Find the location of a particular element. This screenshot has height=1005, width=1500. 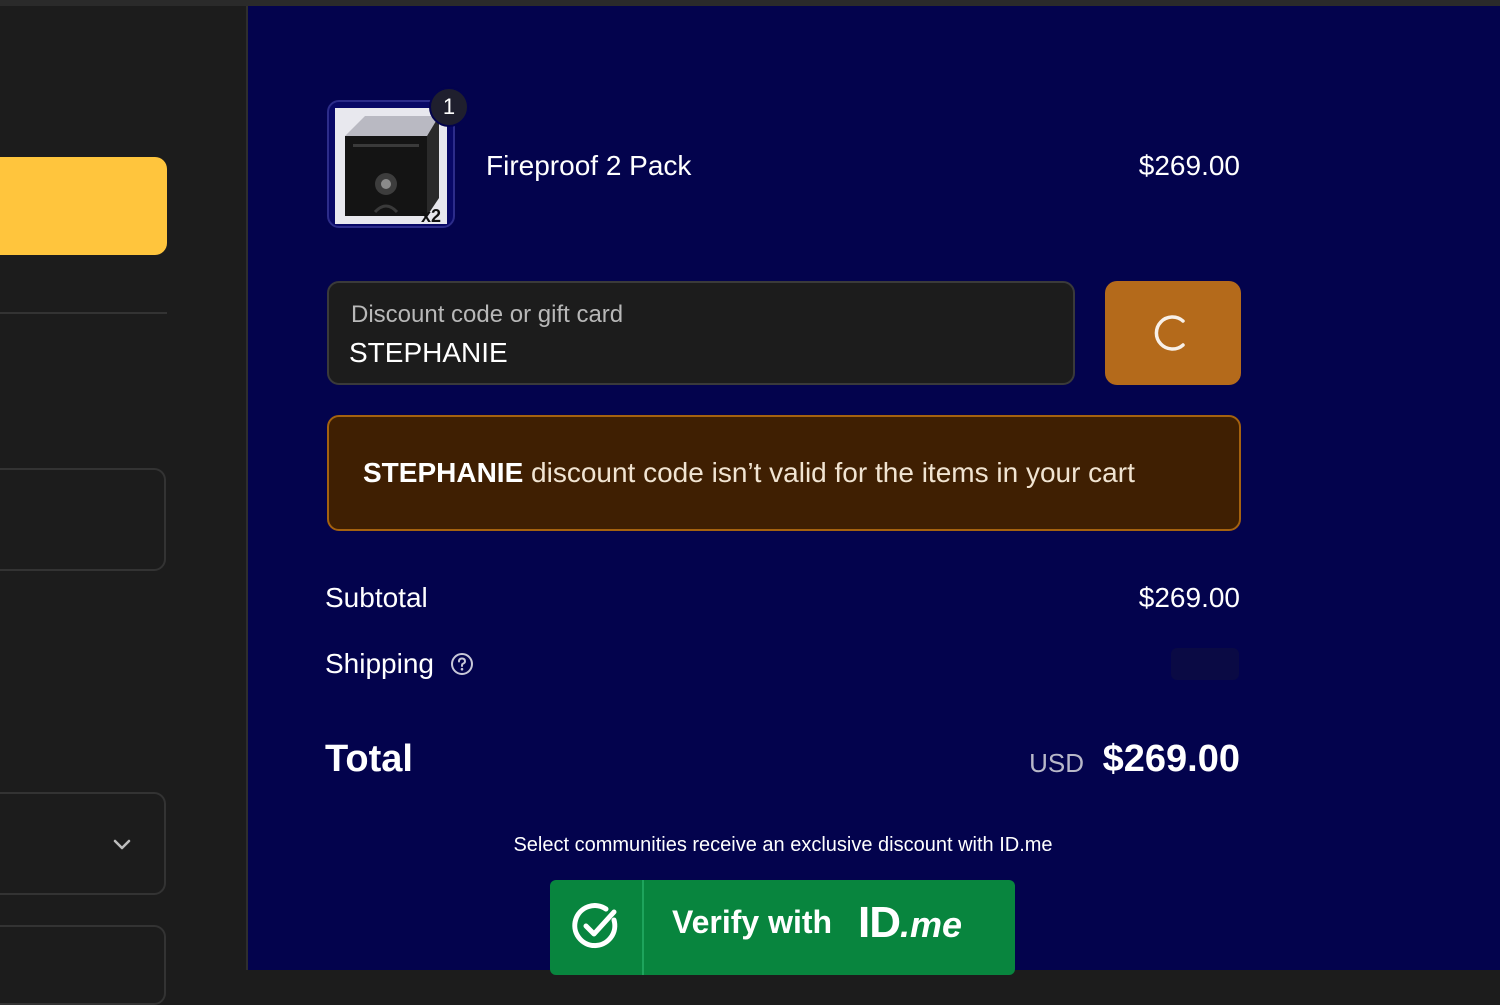

shipping-value-loading is located at coordinates (1205, 664).